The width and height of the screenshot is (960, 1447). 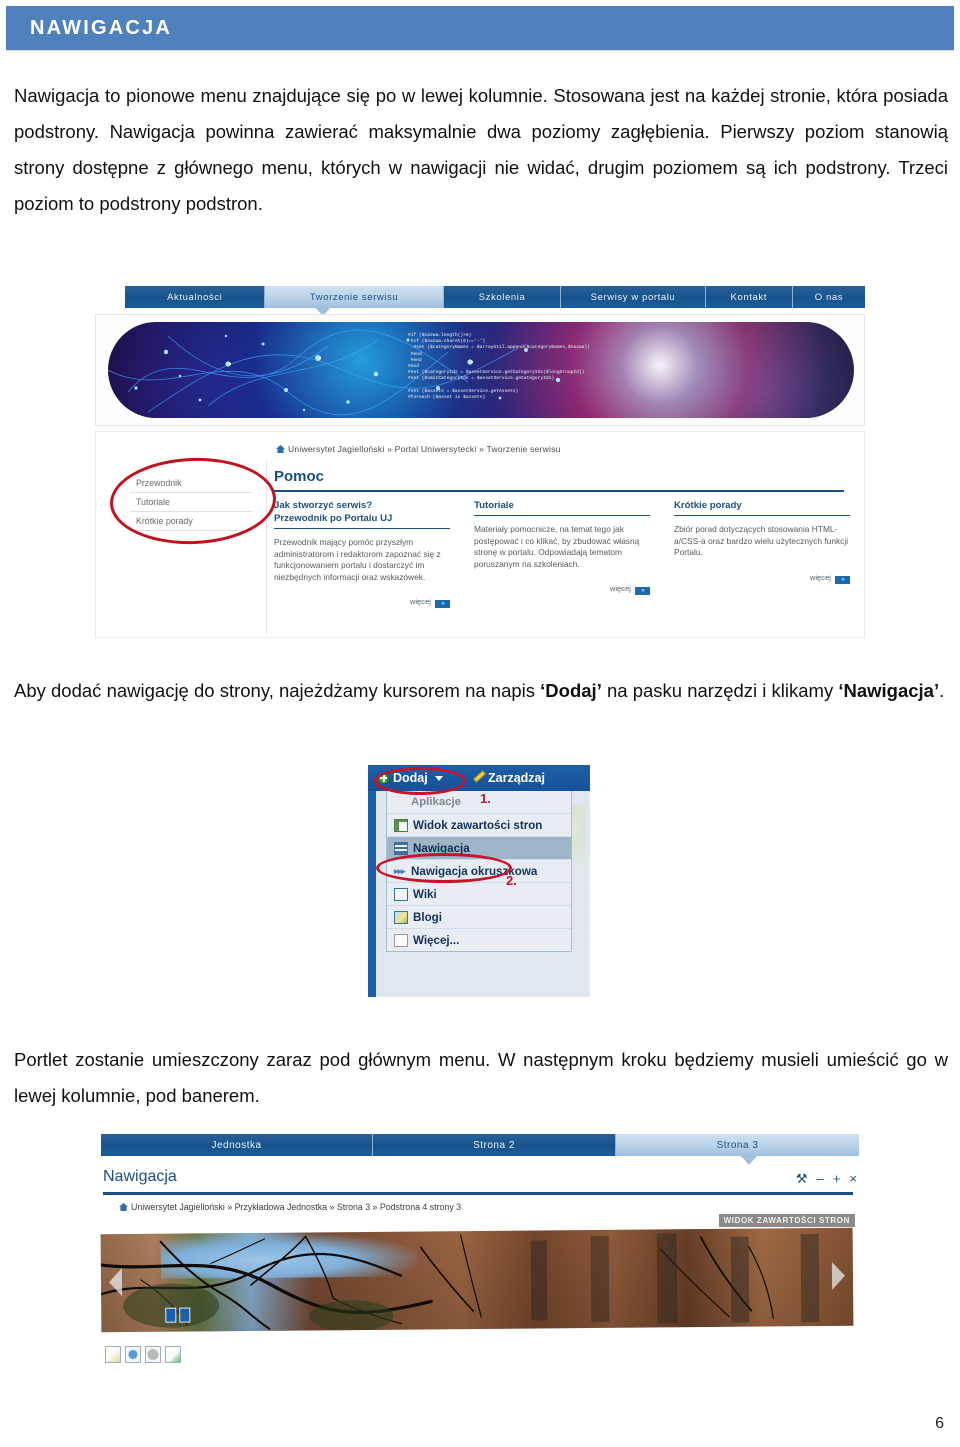 I want to click on portlet-action-icons, so click(x=143, y=1354).